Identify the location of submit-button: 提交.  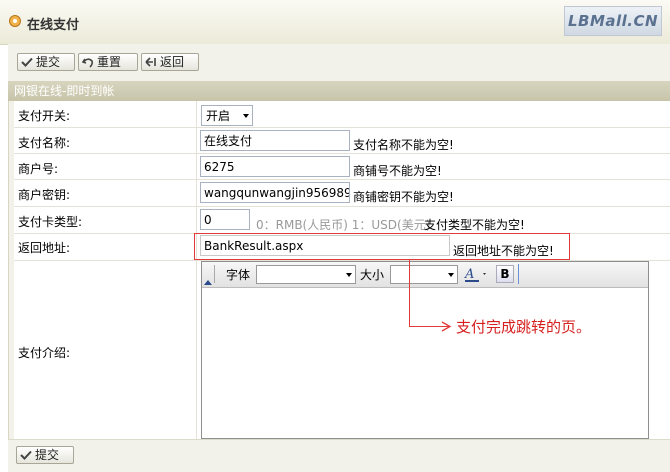
(46, 62).